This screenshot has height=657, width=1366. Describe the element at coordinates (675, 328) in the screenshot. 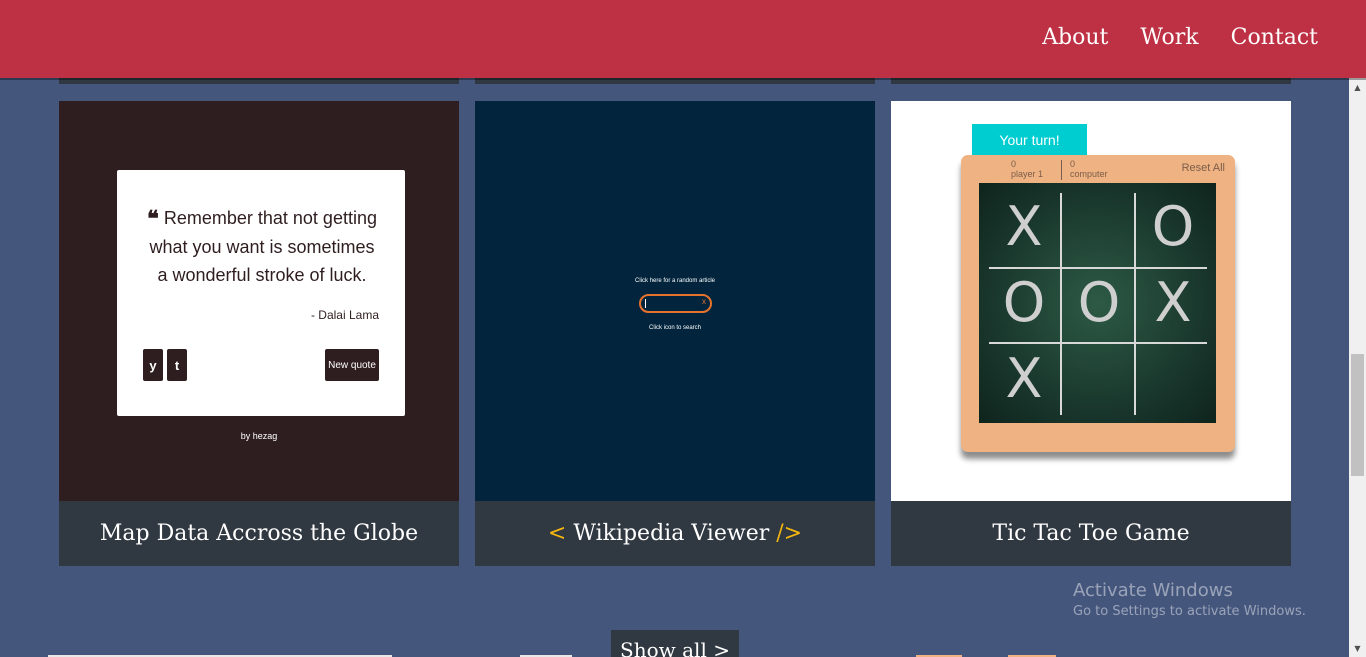

I see `search-hint: Click icon to search` at that location.